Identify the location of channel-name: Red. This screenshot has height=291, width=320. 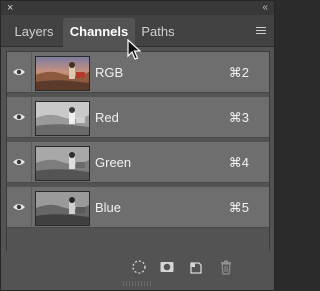
(107, 117).